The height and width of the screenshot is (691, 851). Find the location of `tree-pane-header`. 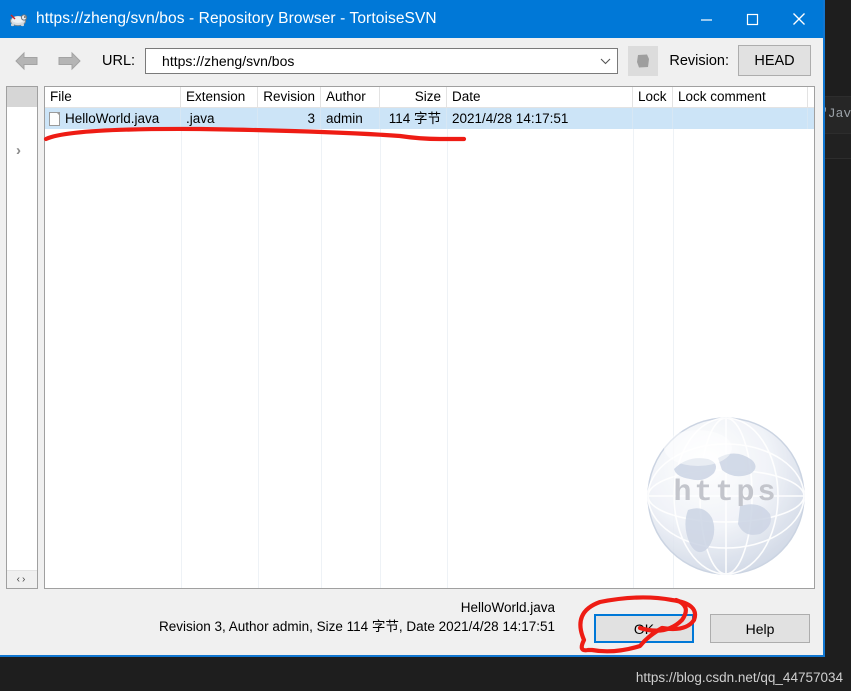

tree-pane-header is located at coordinates (22, 97).